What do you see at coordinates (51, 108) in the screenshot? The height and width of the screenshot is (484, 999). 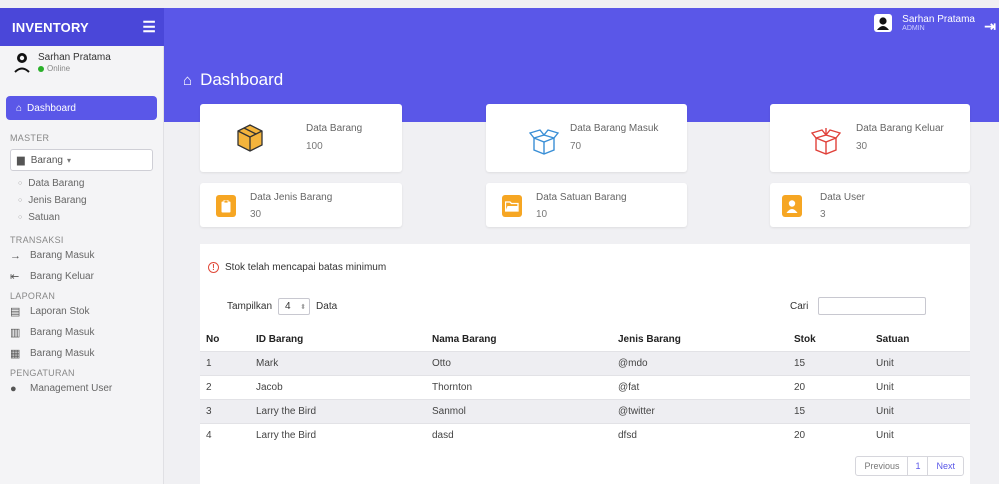 I see `sidebar-item-label: Dashboard` at bounding box center [51, 108].